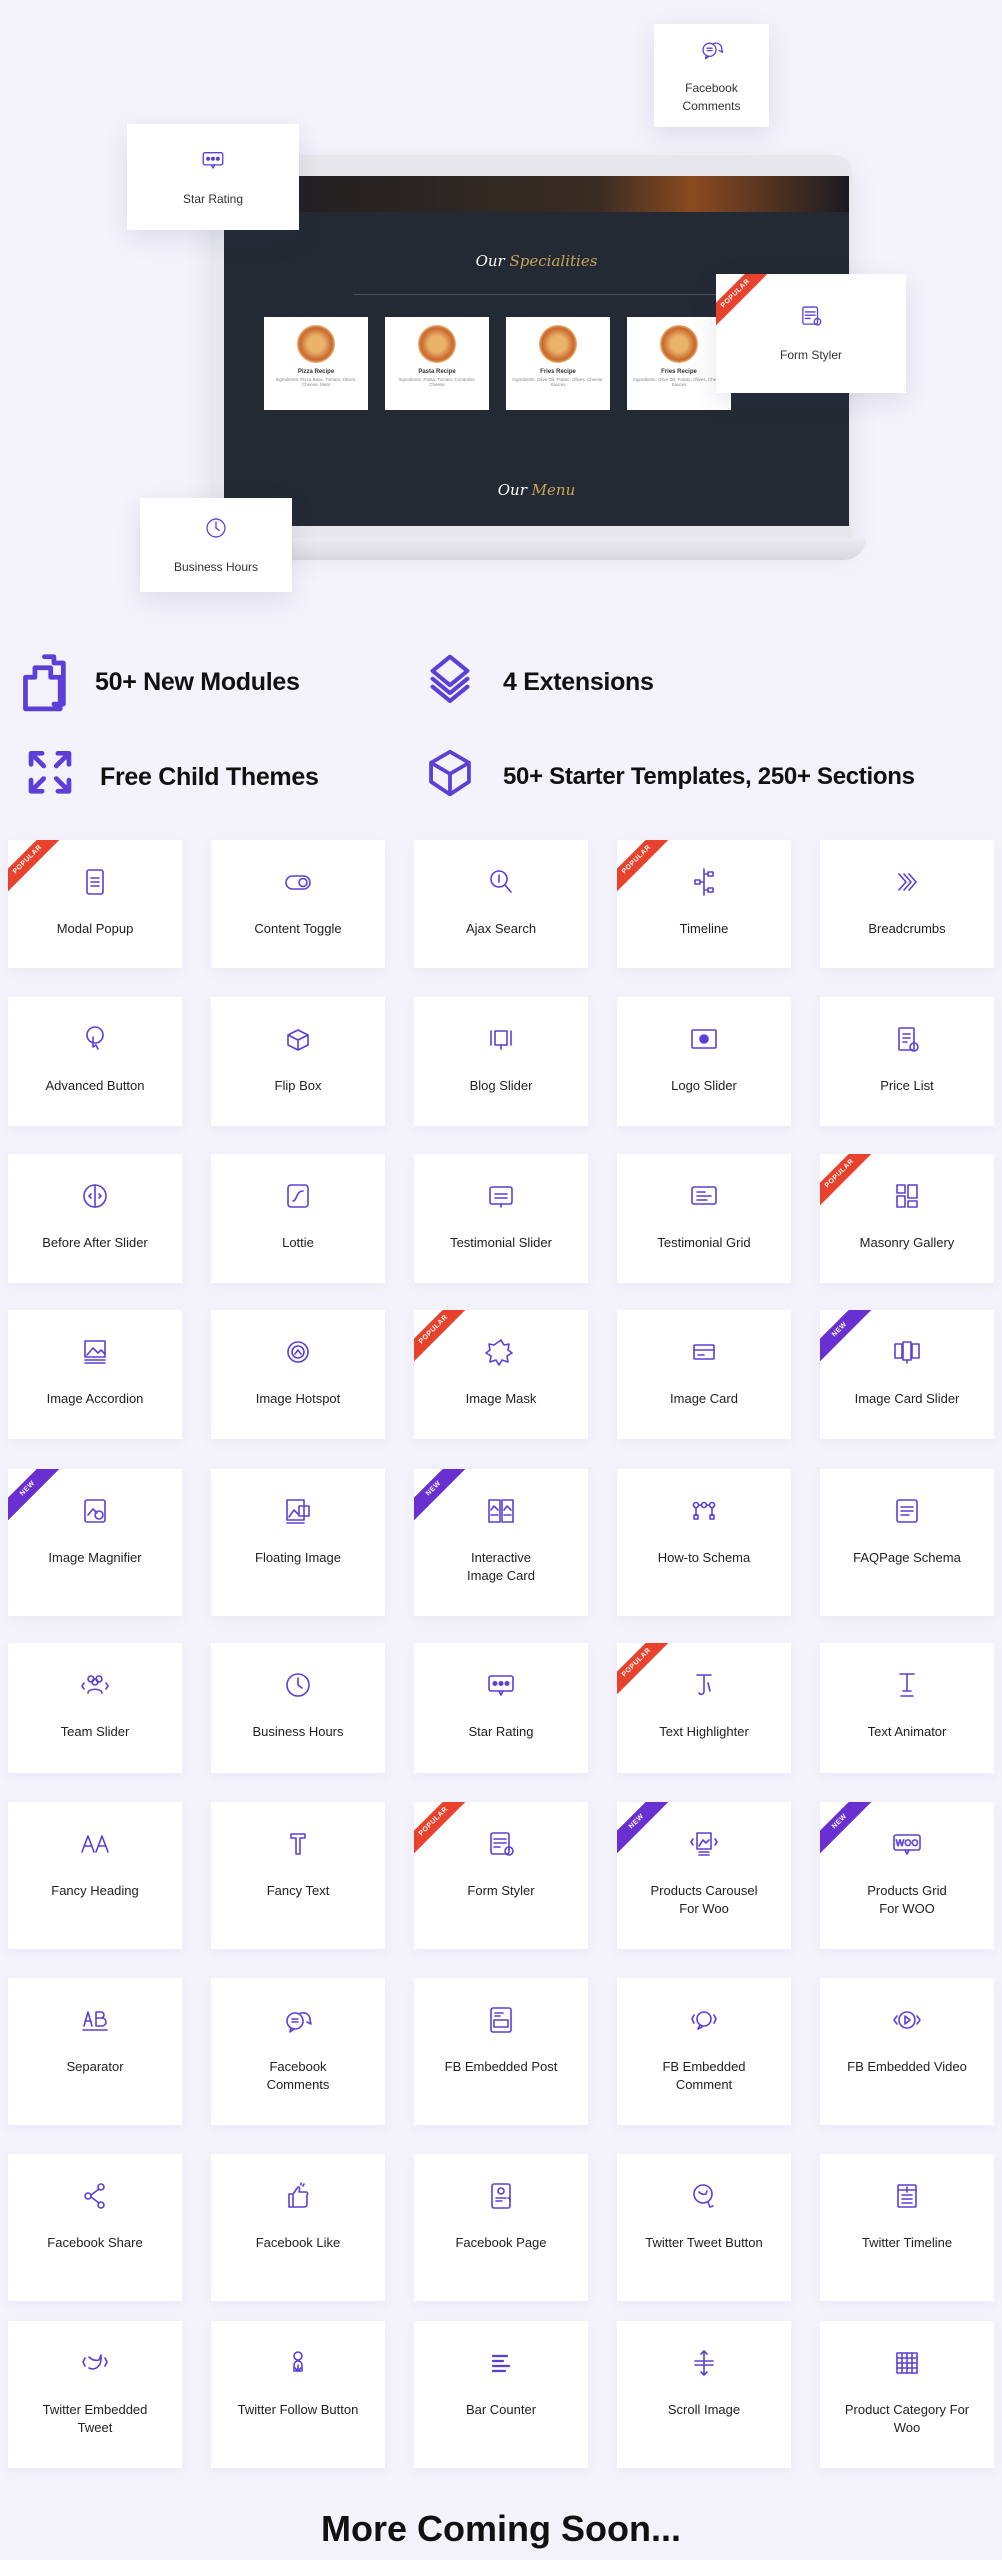 Image resolution: width=1002 pixels, height=2560 pixels. What do you see at coordinates (501, 2364) in the screenshot?
I see `bar-counter-icon` at bounding box center [501, 2364].